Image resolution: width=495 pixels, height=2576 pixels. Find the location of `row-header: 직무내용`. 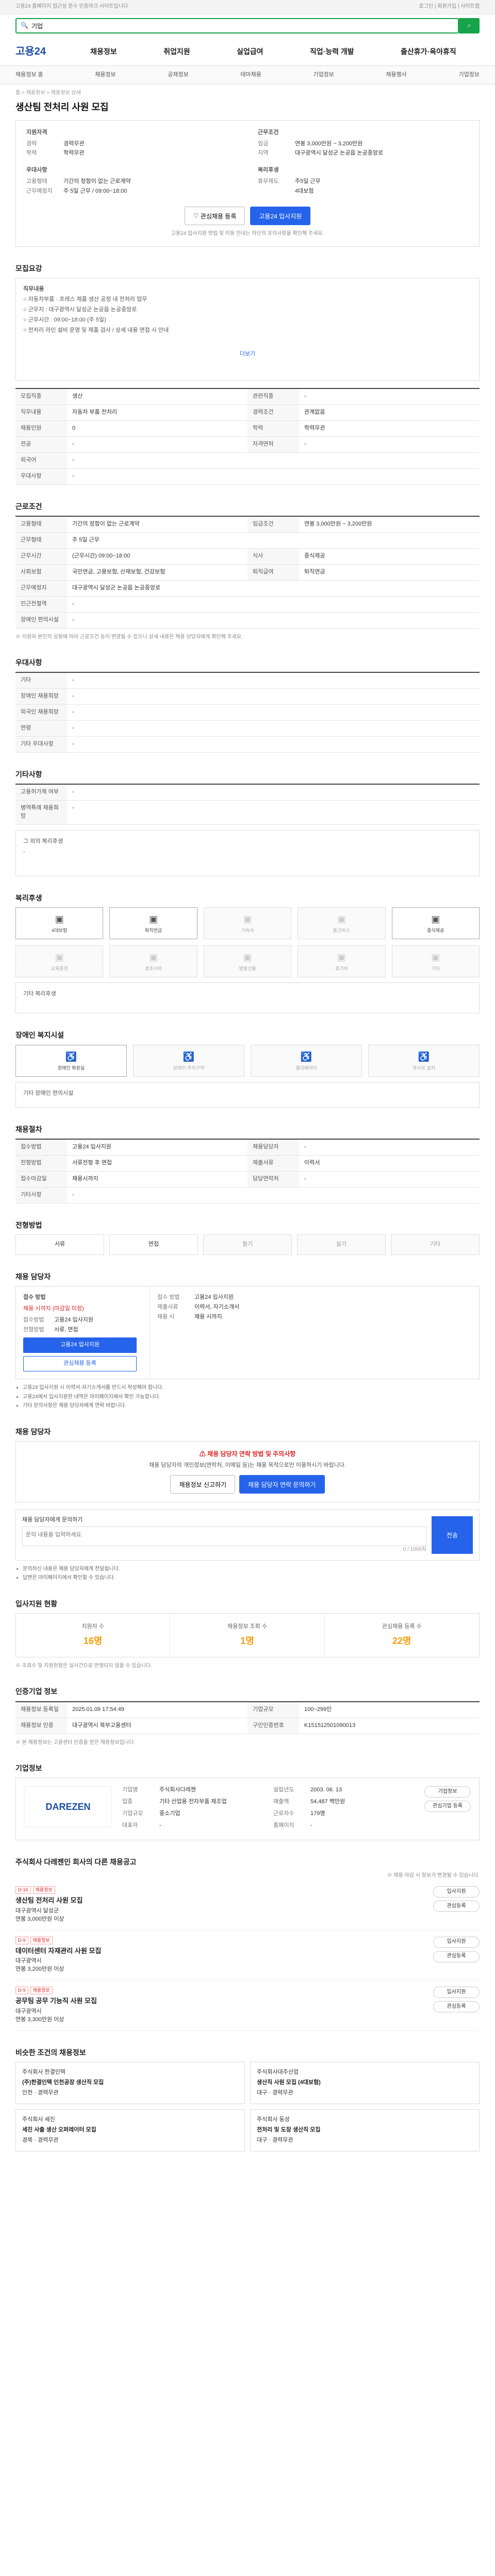

row-header: 직무내용 is located at coordinates (41, 412).